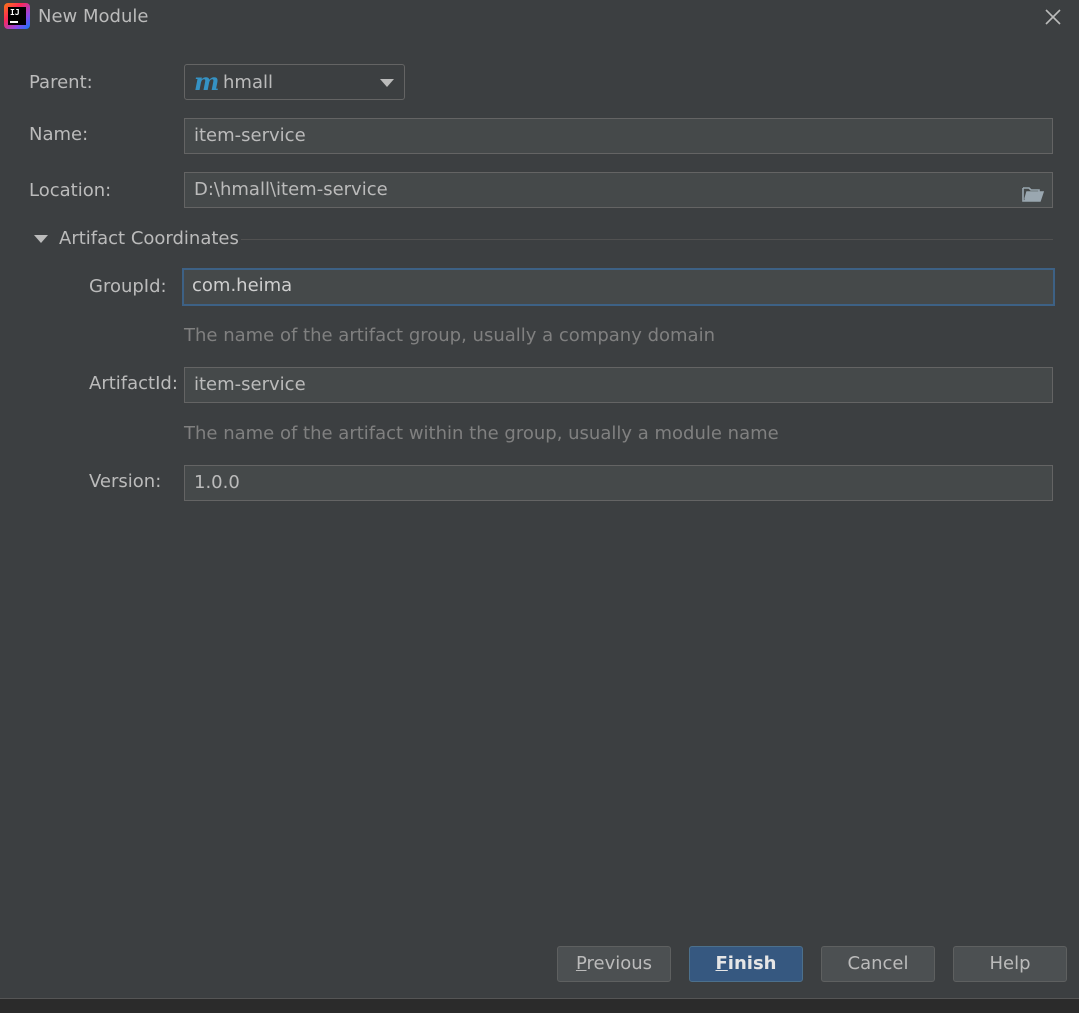 Image resolution: width=1079 pixels, height=1013 pixels. Describe the element at coordinates (61, 82) in the screenshot. I see `parent-label: Parent:` at that location.